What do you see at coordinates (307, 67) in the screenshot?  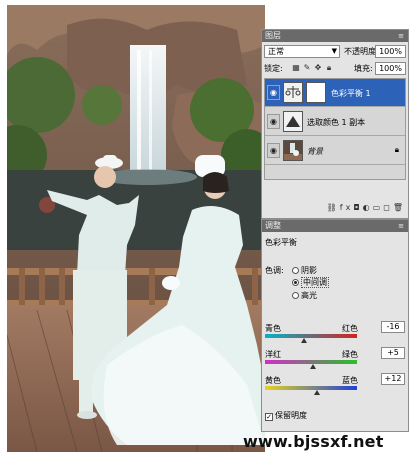 I see `lock-paint-icon: ✎` at bounding box center [307, 67].